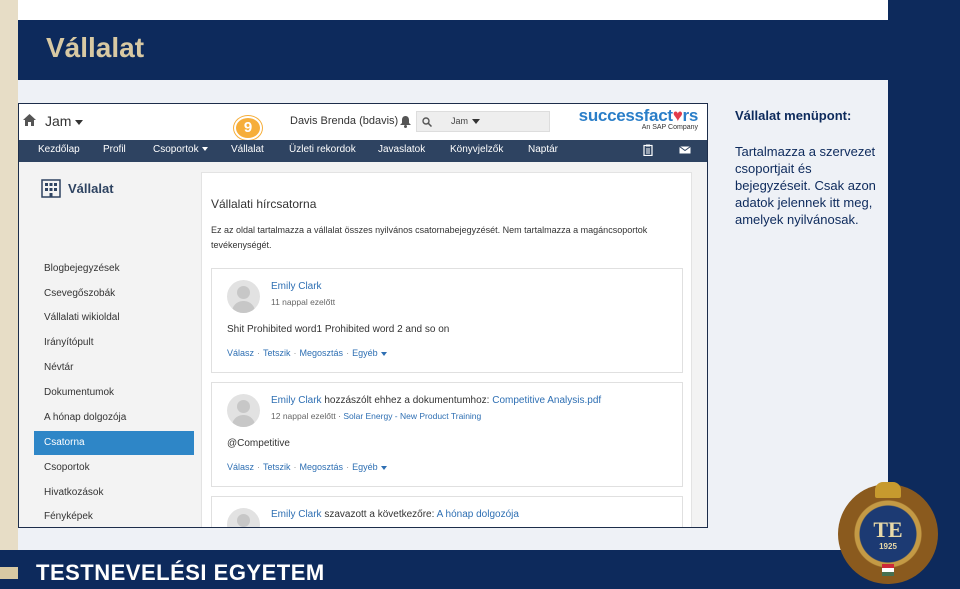  I want to click on search-scope-dropdown: Jam, so click(466, 121).